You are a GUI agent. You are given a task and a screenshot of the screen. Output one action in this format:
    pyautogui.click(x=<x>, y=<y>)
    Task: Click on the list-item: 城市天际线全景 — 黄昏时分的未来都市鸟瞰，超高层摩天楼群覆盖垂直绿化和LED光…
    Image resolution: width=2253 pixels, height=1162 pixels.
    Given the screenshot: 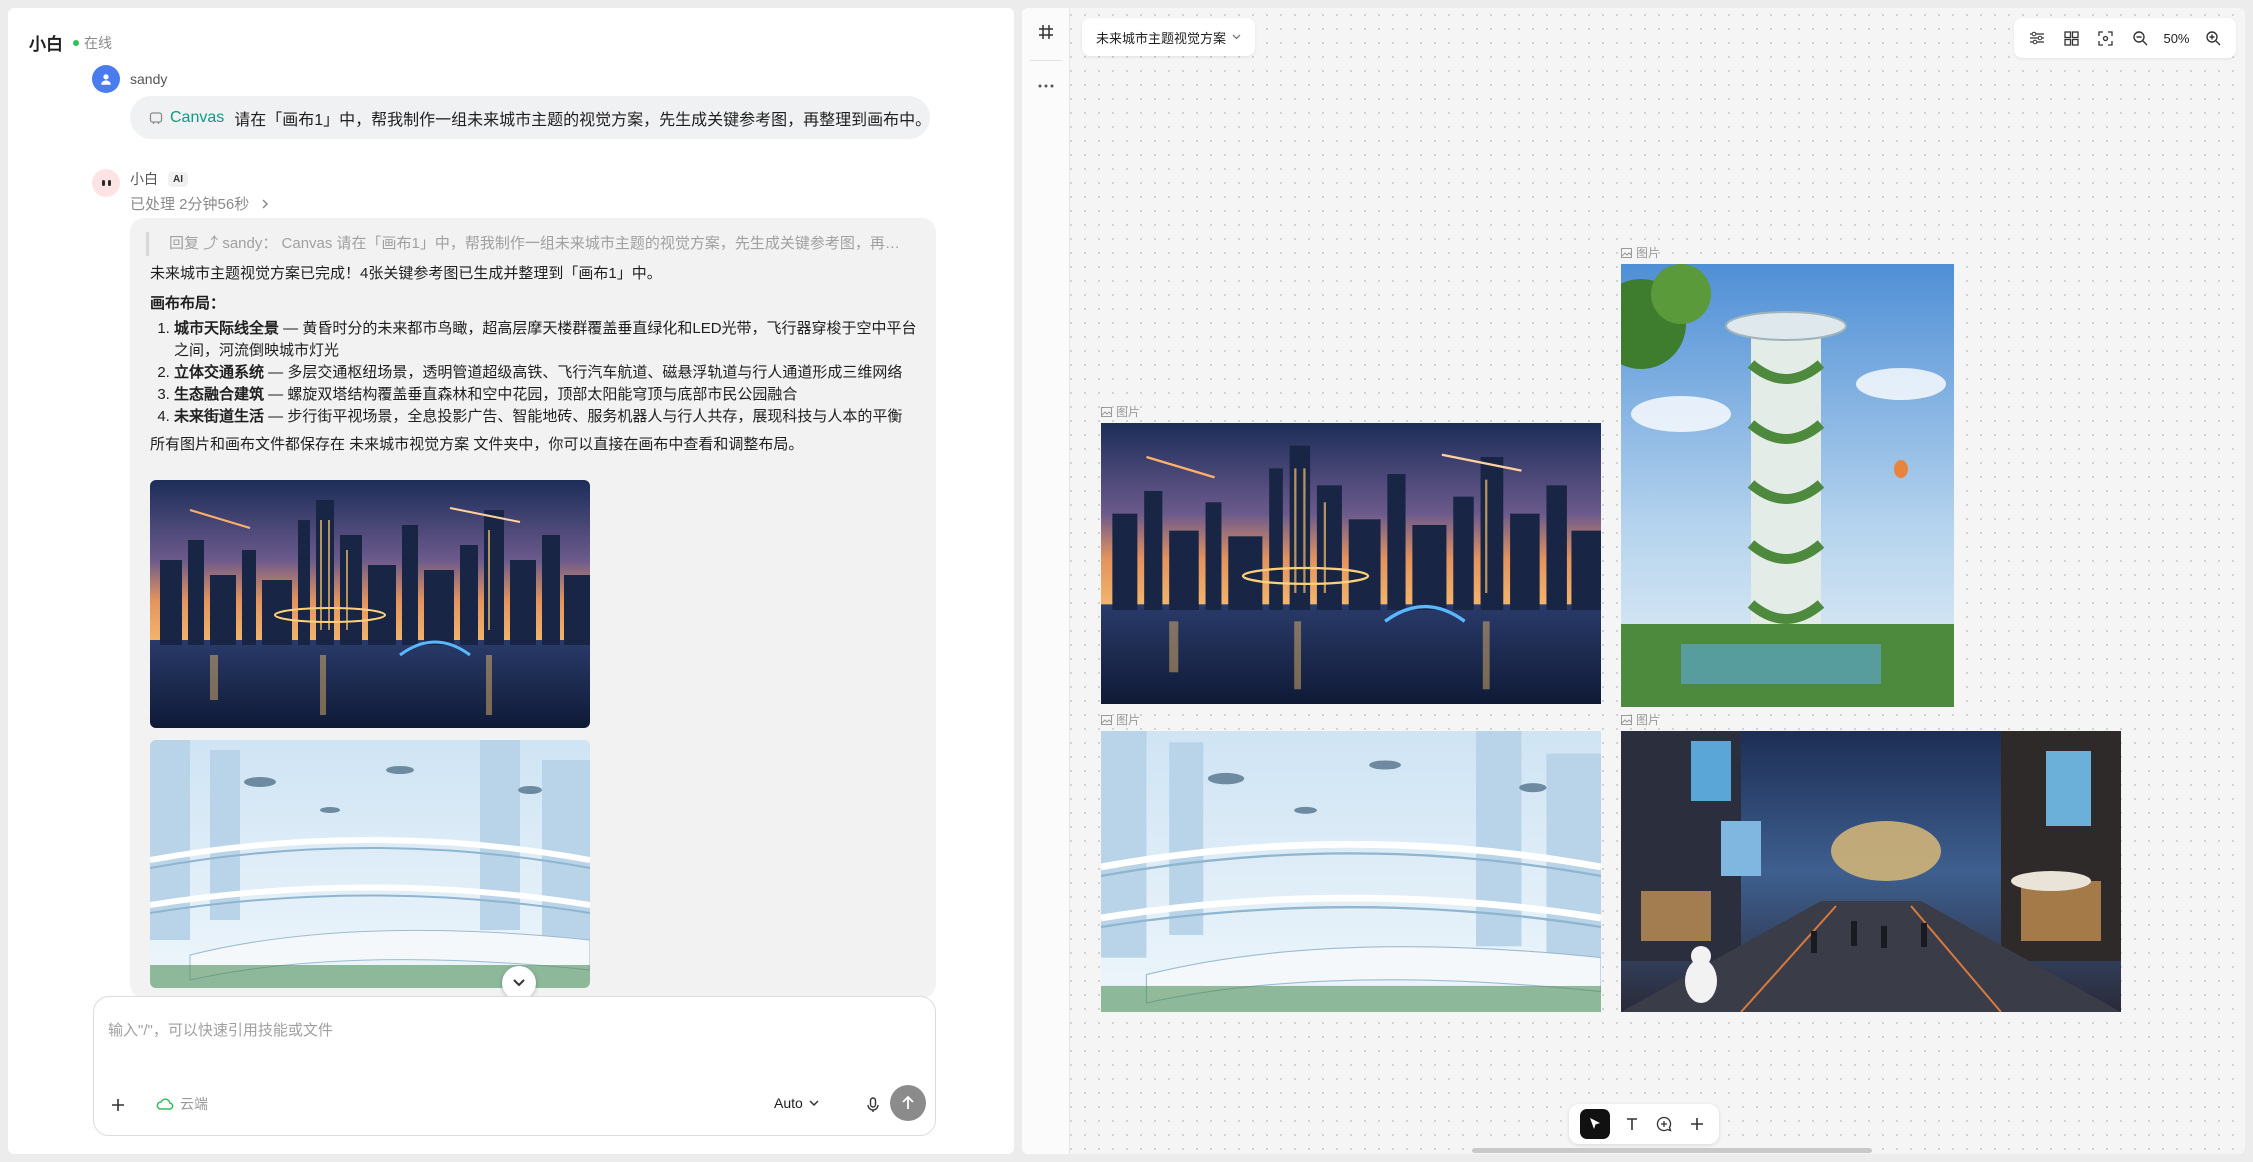 What is the action you would take?
    pyautogui.click(x=552, y=340)
    